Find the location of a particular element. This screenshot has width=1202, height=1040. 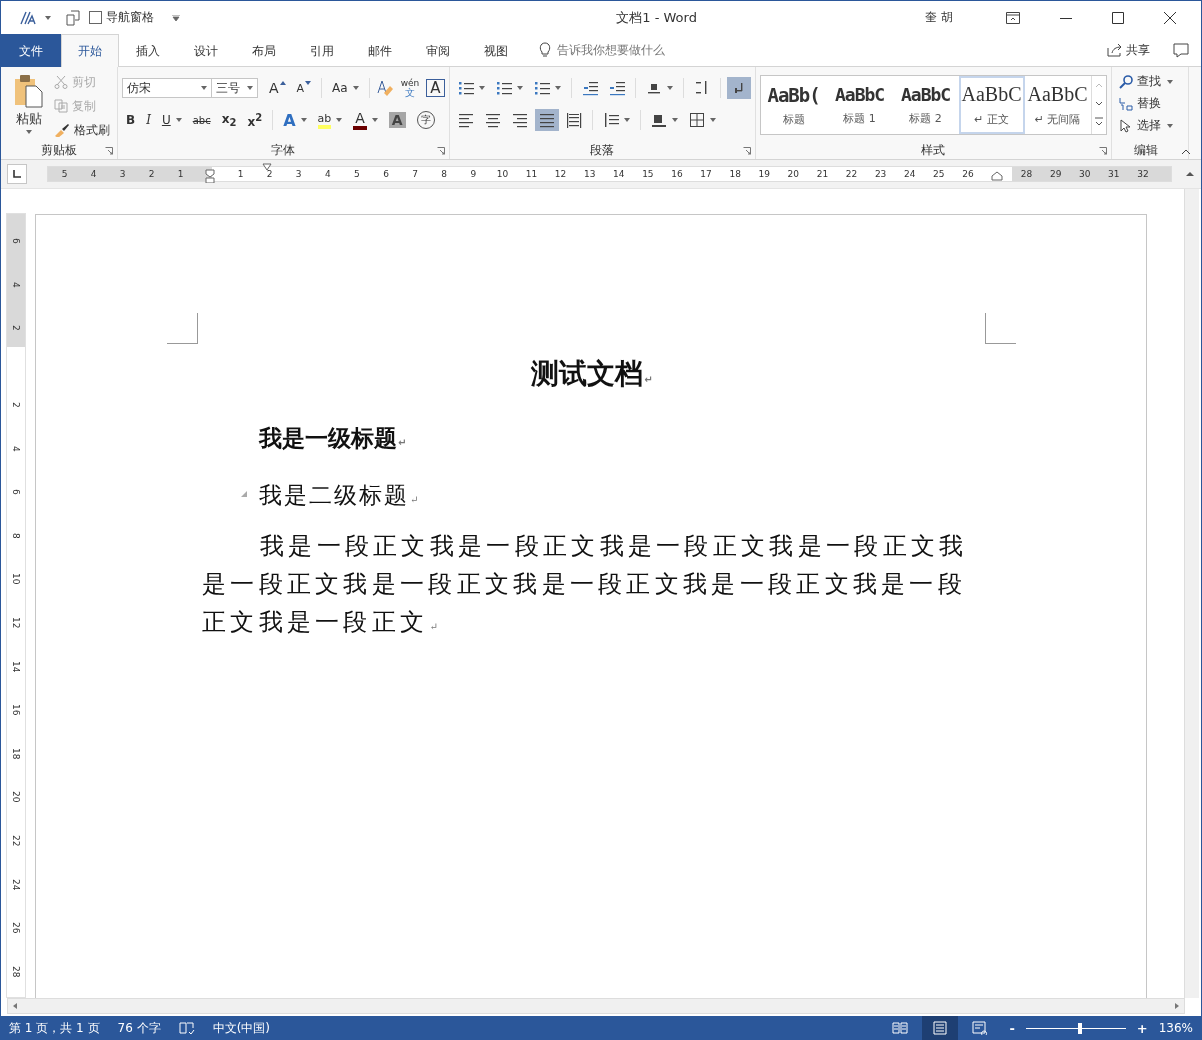

ruler-number: 31 is located at coordinates (1114, 174).